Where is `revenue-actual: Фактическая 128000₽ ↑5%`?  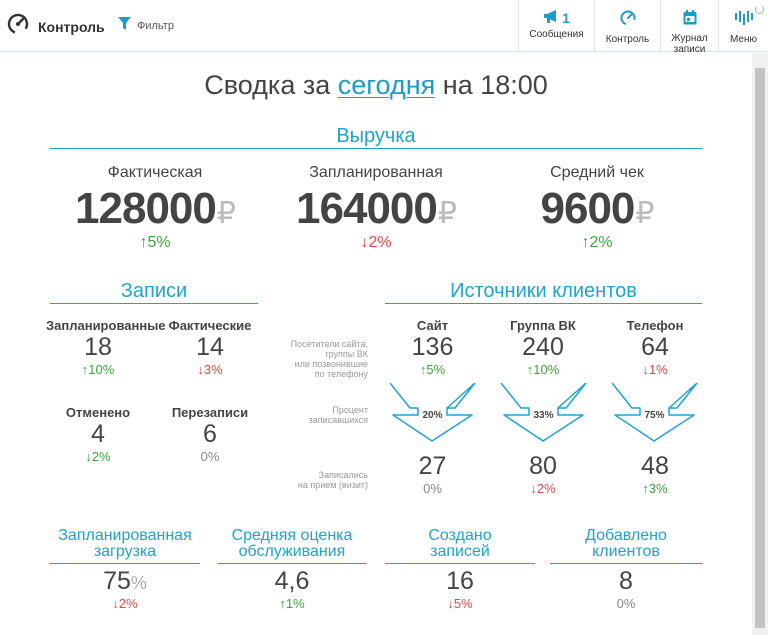 revenue-actual: Фактическая 128000₽ ↑5% is located at coordinates (155, 208).